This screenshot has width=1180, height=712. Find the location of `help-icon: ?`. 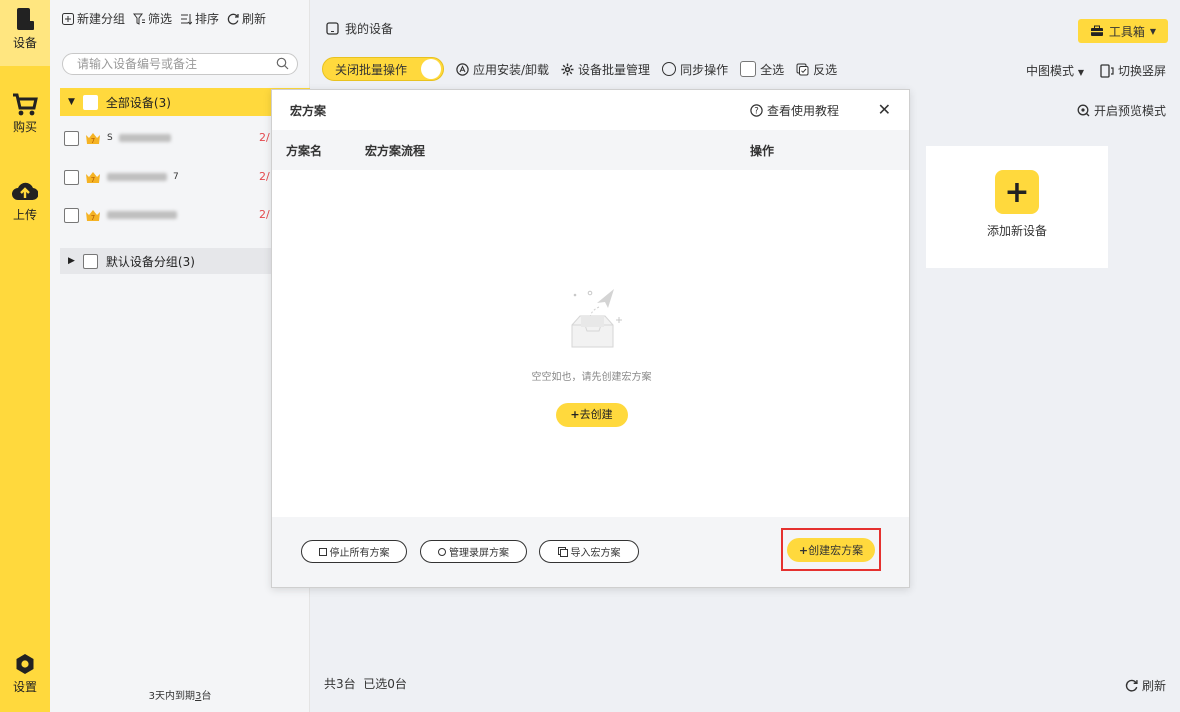

help-icon: ? is located at coordinates (756, 110).